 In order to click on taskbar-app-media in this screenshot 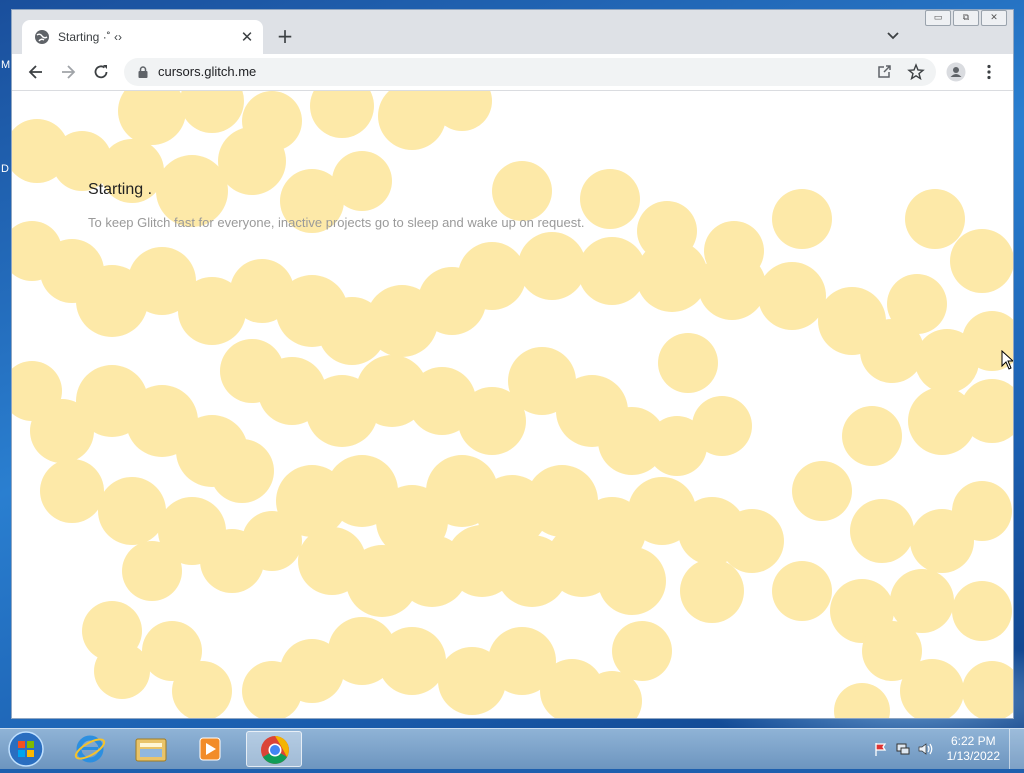, I will do `click(210, 749)`.